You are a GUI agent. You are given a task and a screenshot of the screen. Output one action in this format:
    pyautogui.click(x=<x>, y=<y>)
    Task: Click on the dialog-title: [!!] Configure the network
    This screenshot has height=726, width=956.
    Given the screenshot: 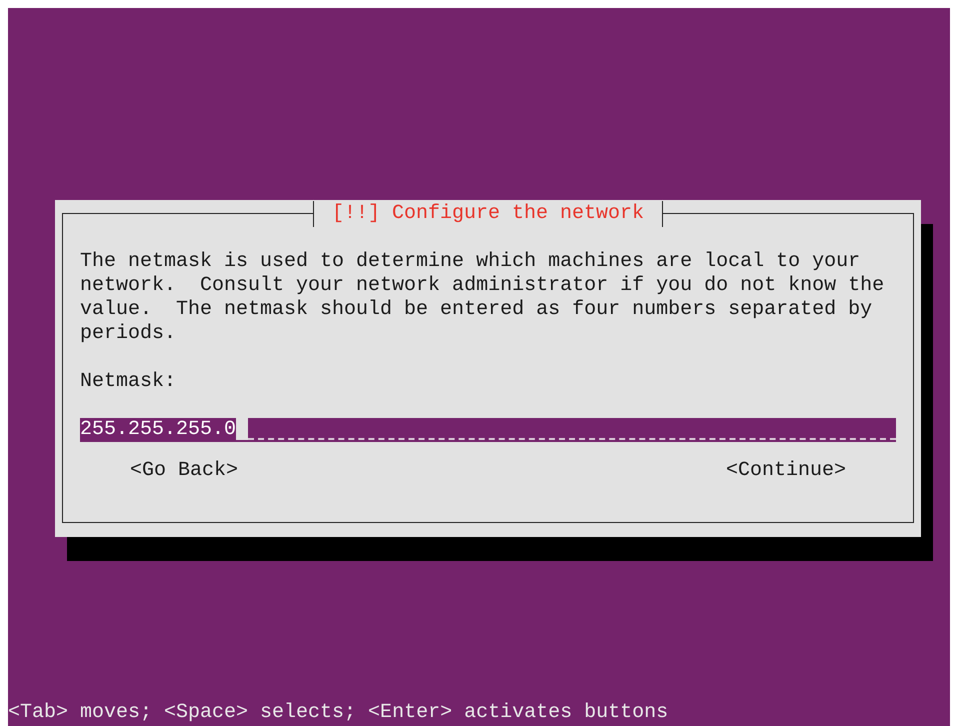 What is the action you would take?
    pyautogui.click(x=488, y=214)
    